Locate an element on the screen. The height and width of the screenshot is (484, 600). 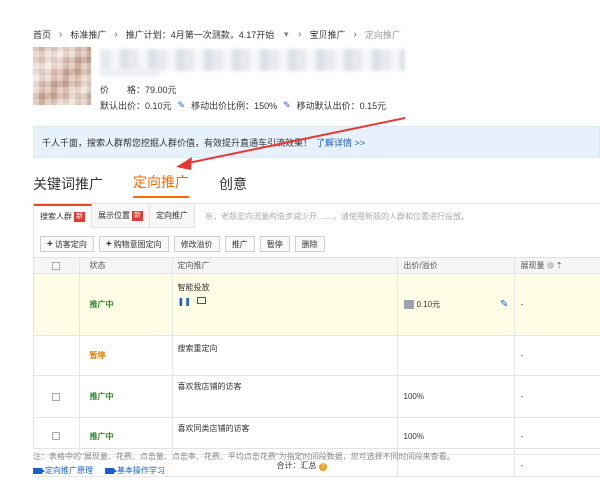
bid-cell: 0.10元 ✎ is located at coordinates (455, 304).